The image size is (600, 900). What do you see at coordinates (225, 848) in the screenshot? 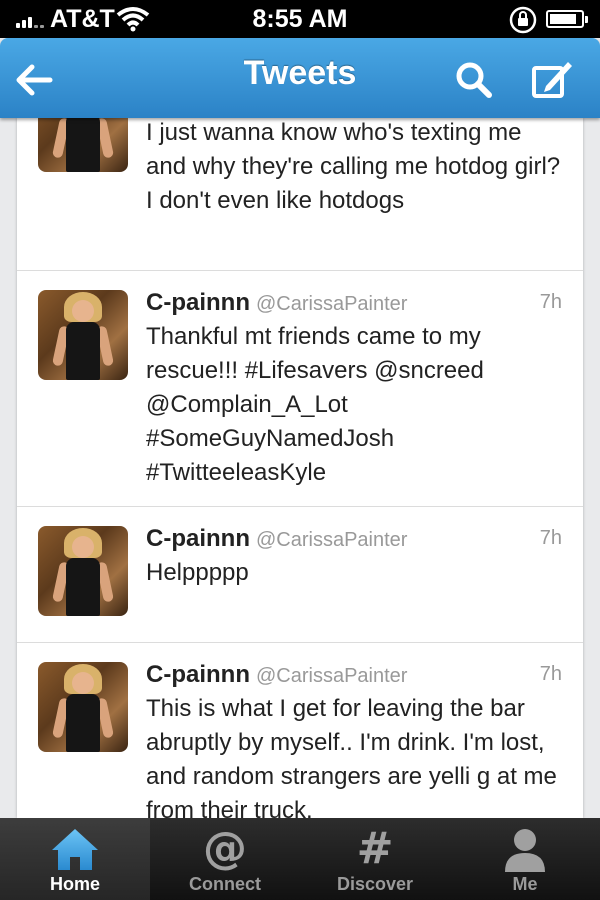
I see `at-sign-icon: @` at bounding box center [225, 848].